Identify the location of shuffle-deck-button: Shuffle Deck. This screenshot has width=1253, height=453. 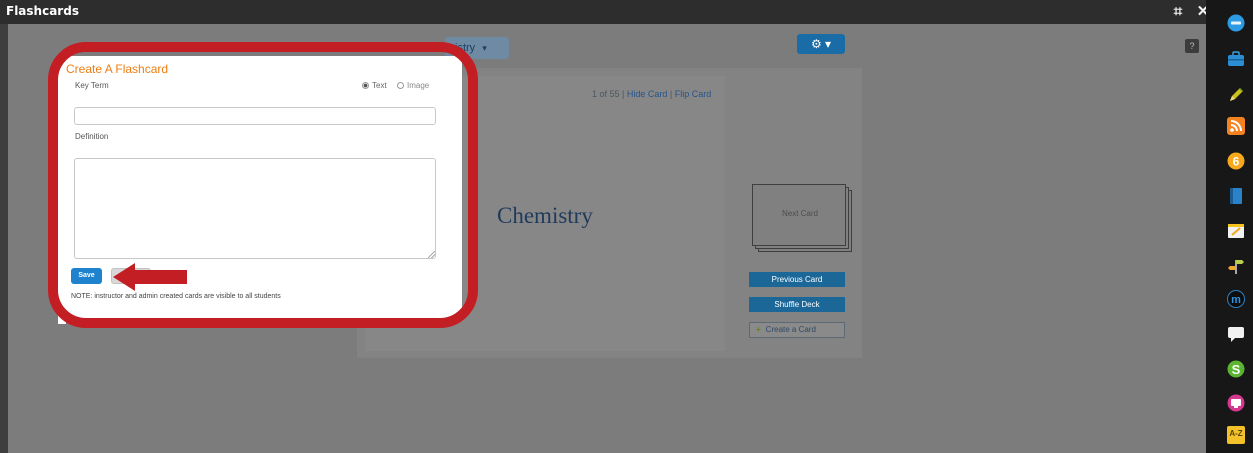
(797, 304).